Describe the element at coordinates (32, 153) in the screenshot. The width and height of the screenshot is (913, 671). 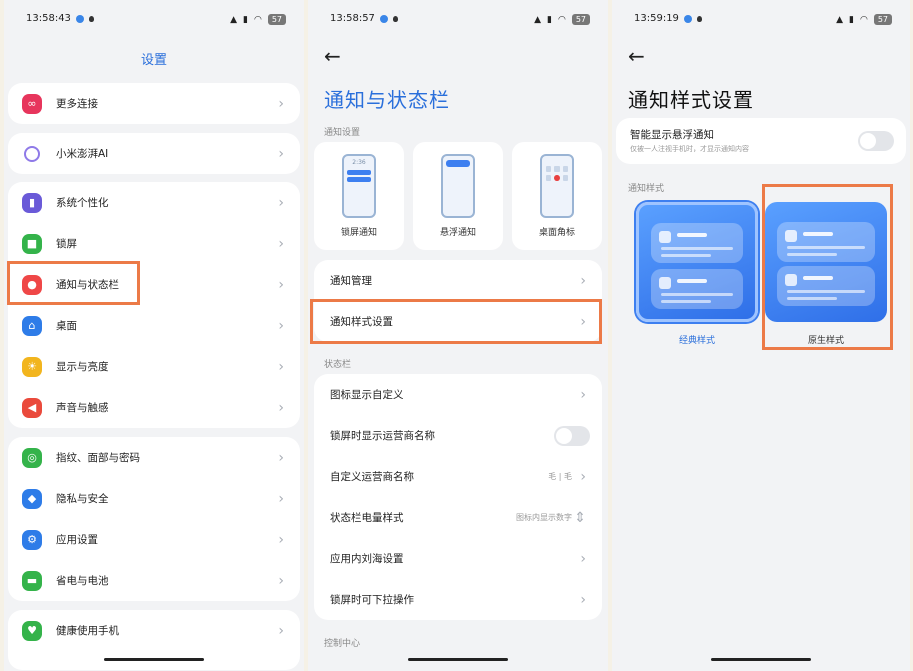
I see `ai-icon` at that location.